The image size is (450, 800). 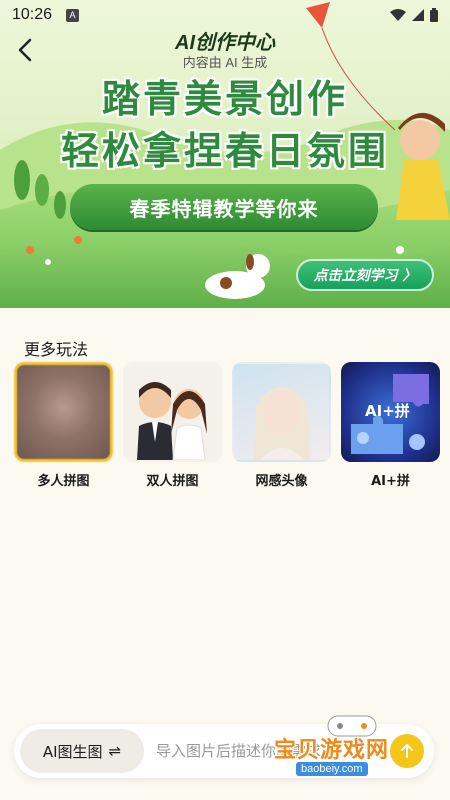 I want to click on system-icons, so click(x=414, y=15).